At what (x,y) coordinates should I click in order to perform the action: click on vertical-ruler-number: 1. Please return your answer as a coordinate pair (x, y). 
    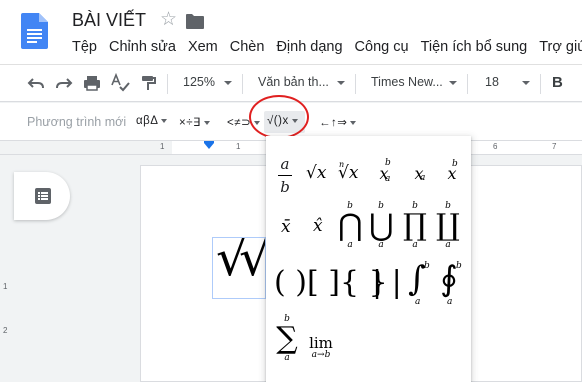
    Looking at the image, I should click on (5, 286).